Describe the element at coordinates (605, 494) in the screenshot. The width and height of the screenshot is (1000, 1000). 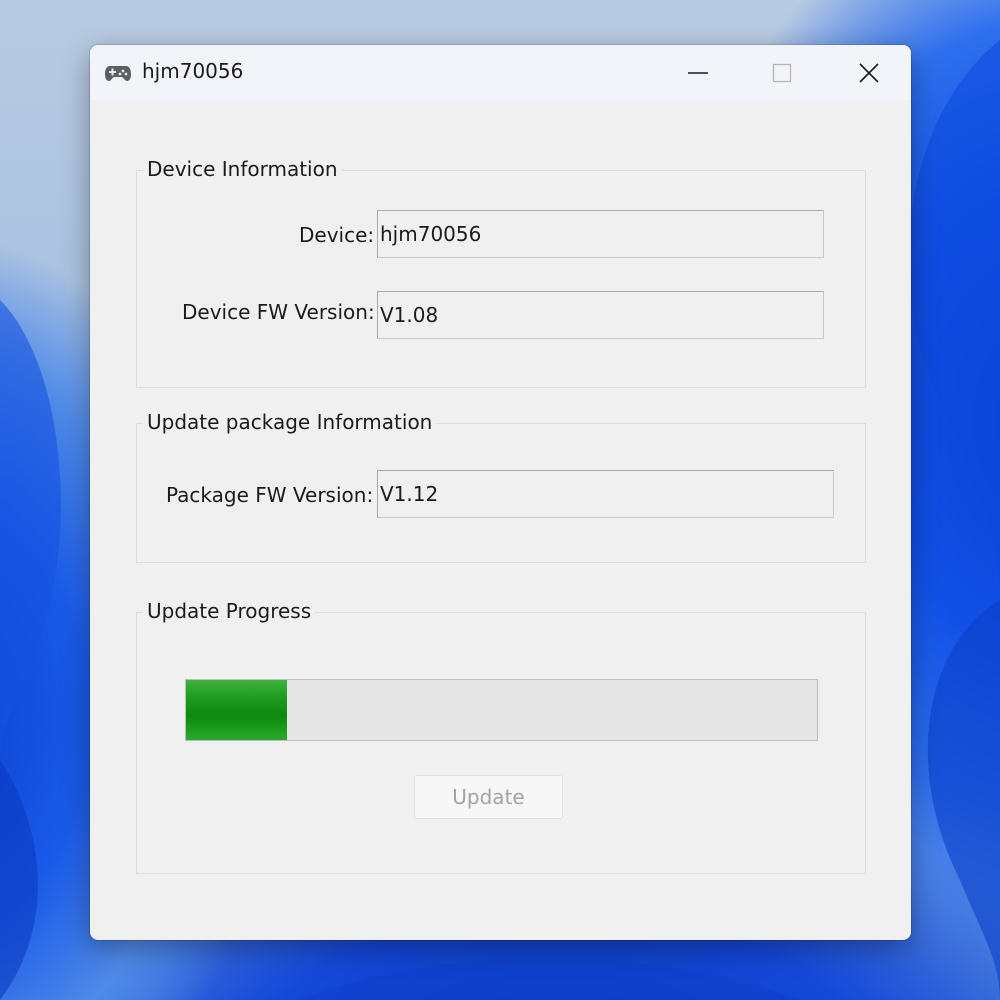
I see `package-fw-version-field: V1.12` at that location.